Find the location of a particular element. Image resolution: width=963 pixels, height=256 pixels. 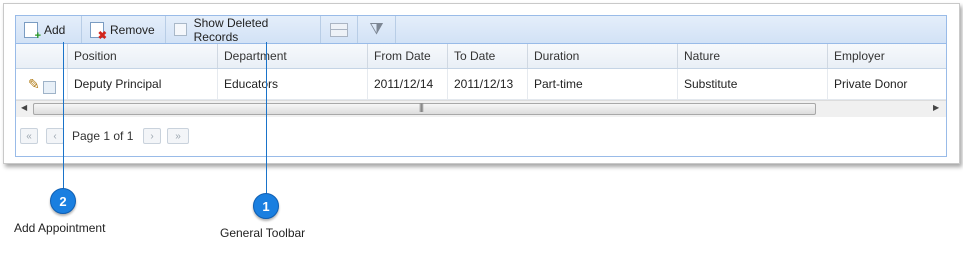

cell-employer: Private Donor is located at coordinates (871, 84).